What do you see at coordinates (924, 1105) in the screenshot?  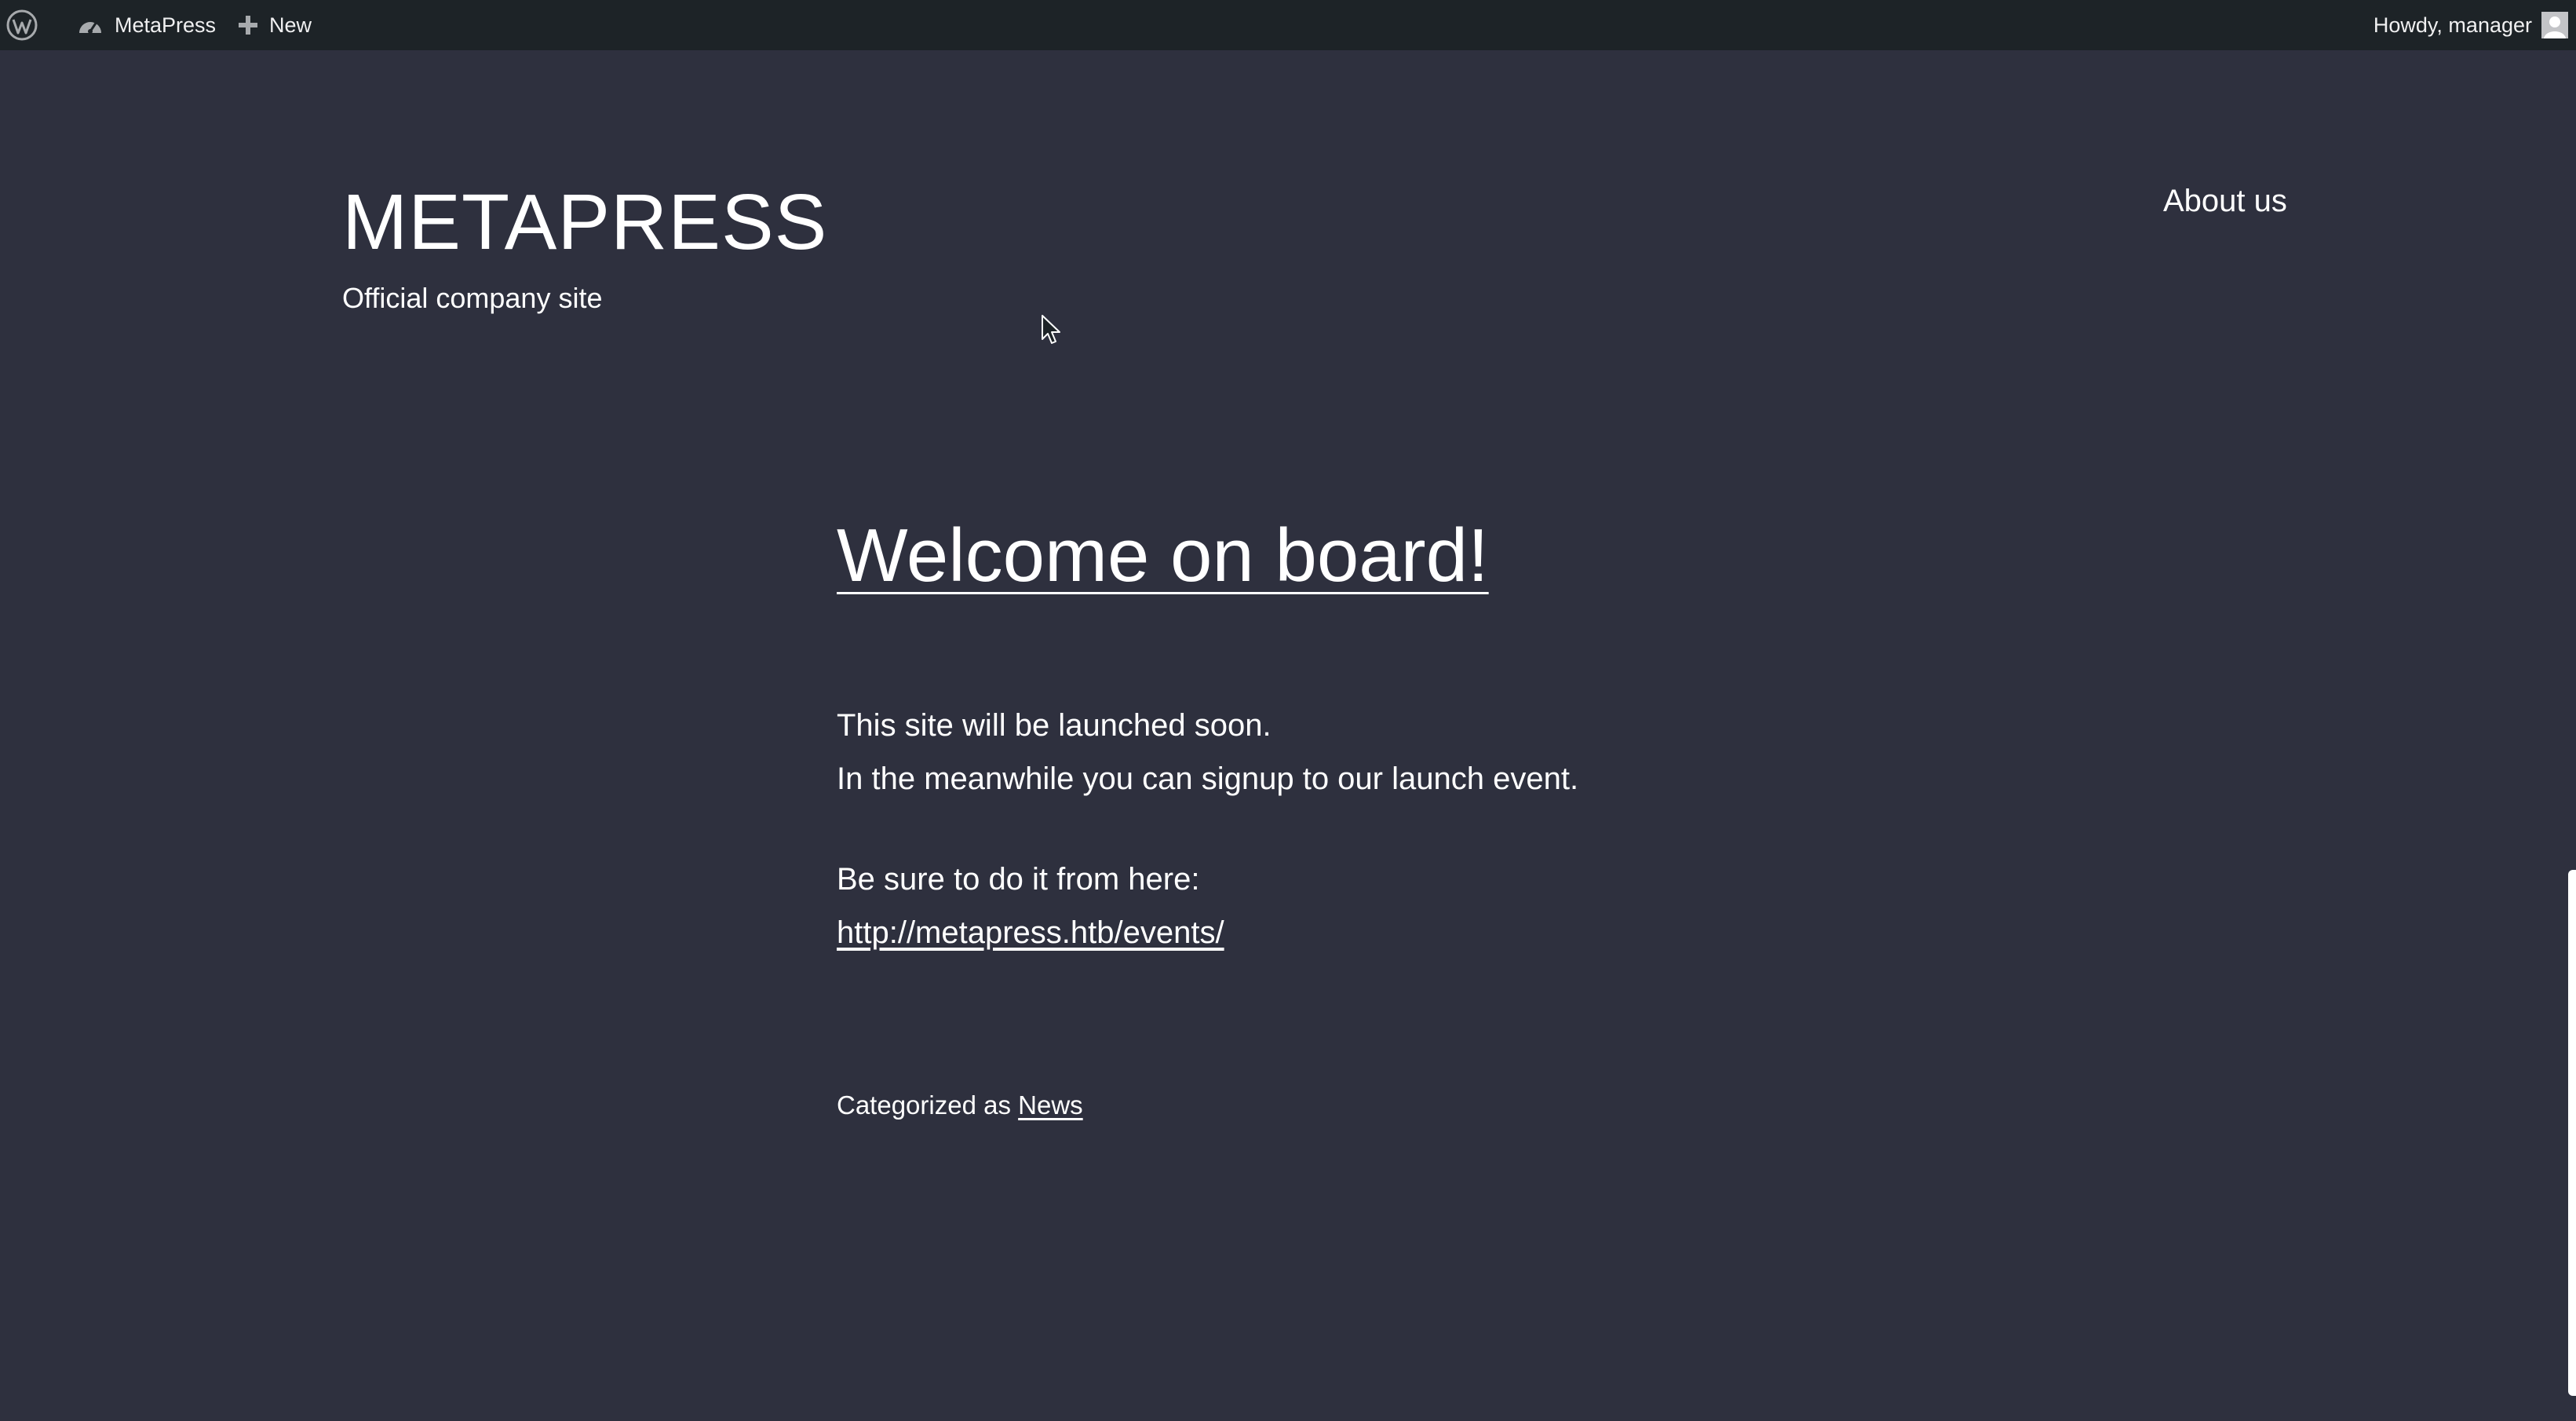 I see `category-prefix: Categorized as` at bounding box center [924, 1105].